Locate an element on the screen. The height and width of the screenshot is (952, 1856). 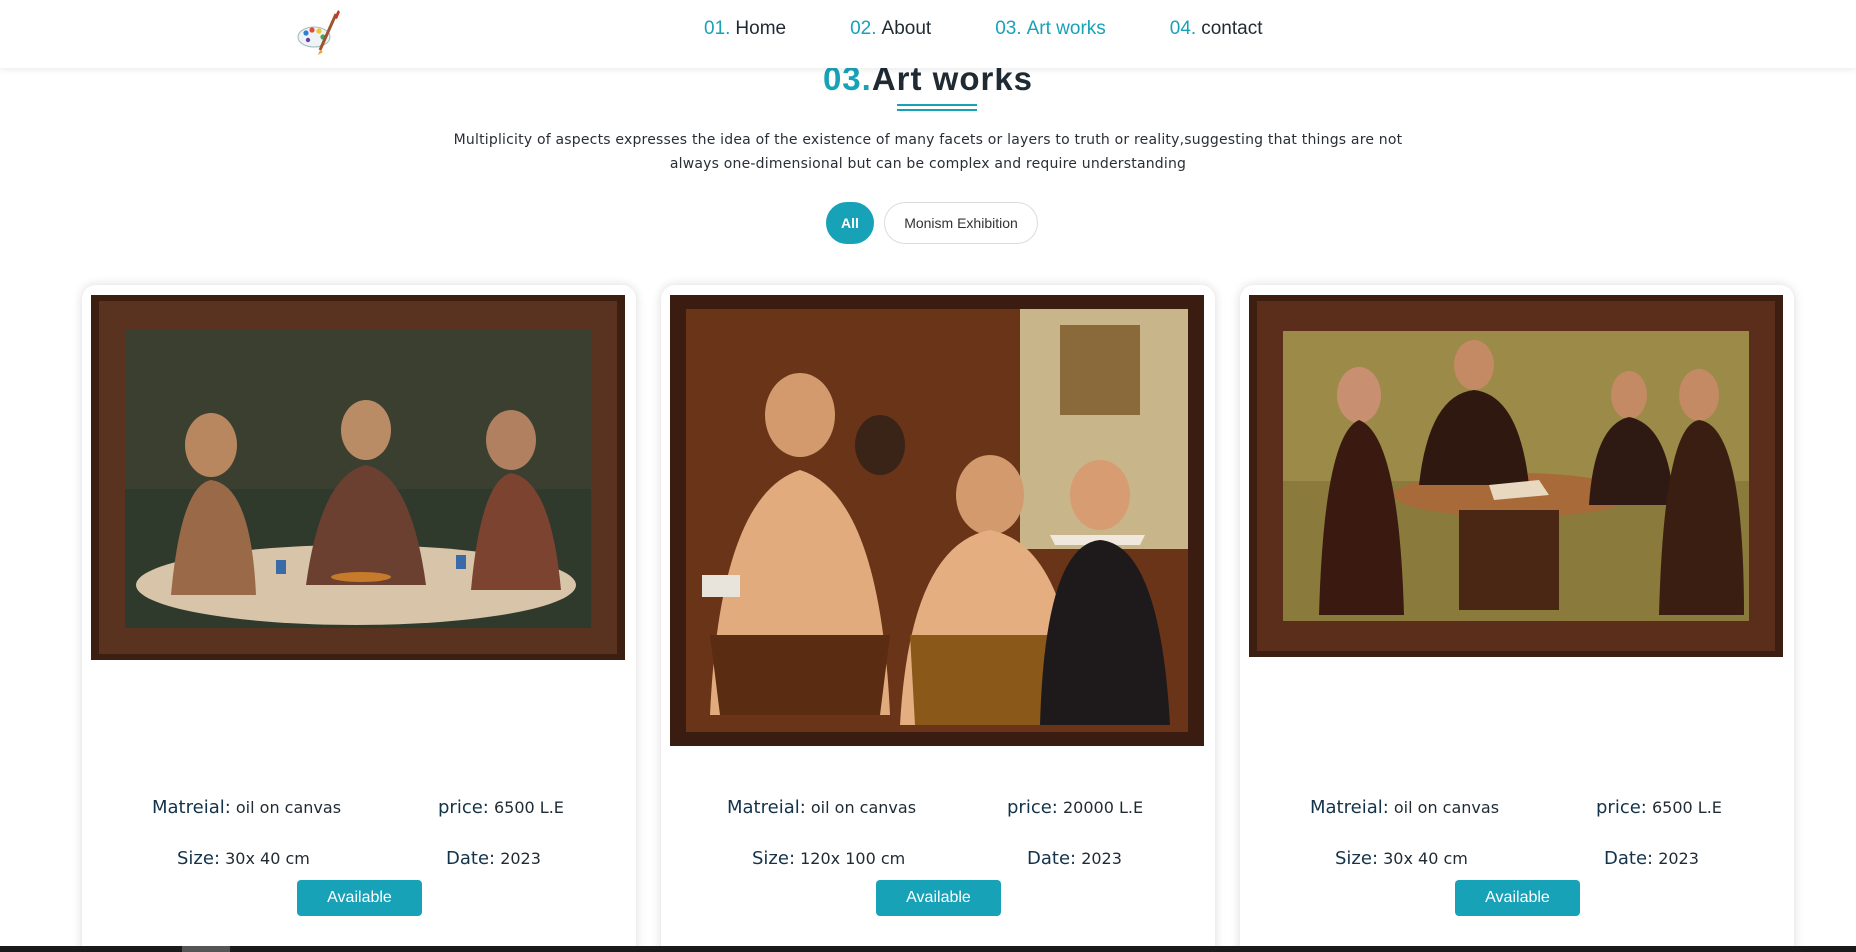
material-value-3: oil on canvas is located at coordinates (1446, 807).